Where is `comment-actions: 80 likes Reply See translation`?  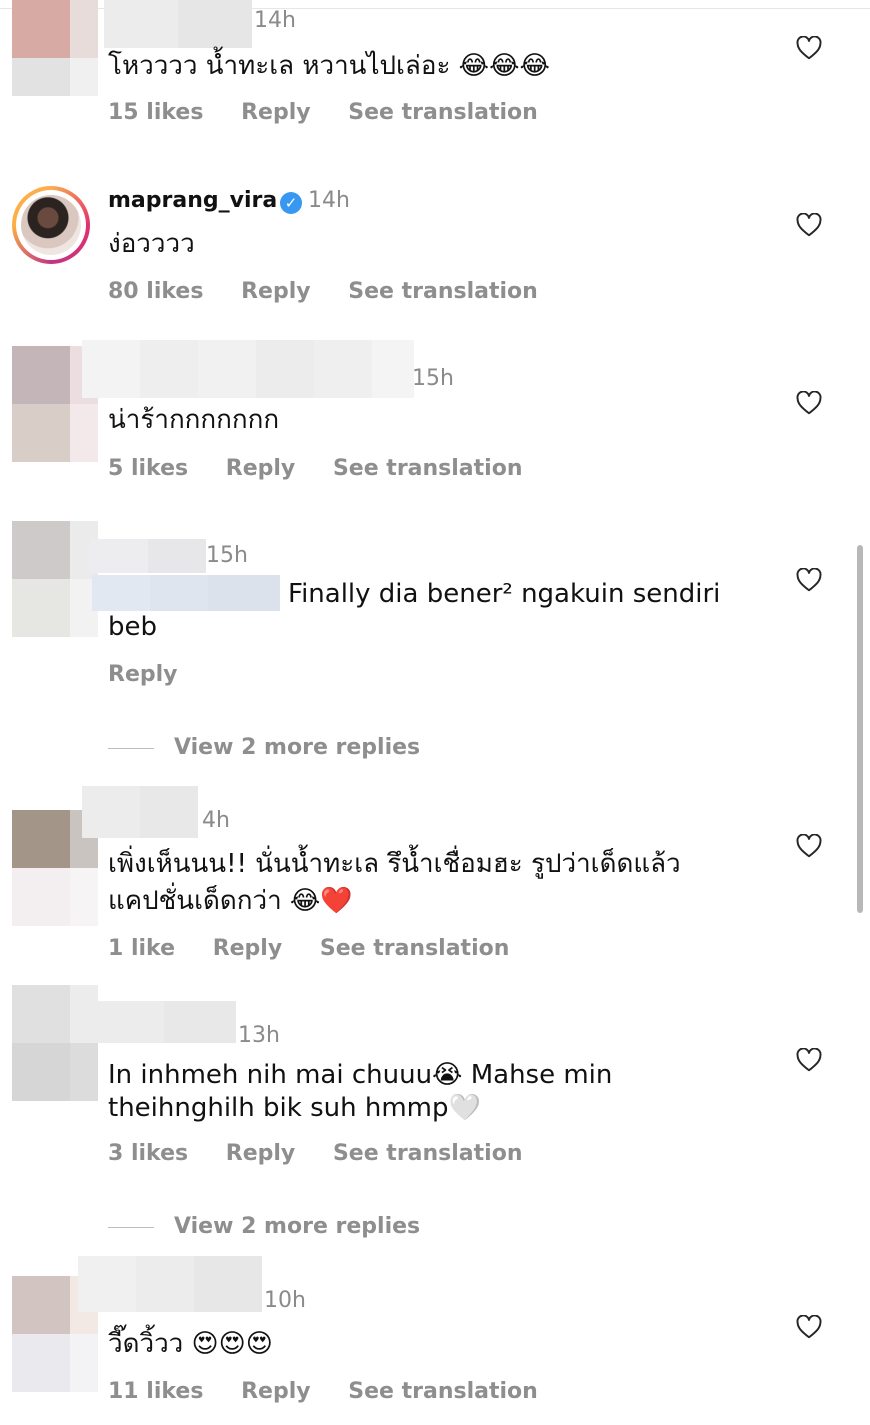
comment-actions: 80 likes Reply See translation is located at coordinates (338, 291).